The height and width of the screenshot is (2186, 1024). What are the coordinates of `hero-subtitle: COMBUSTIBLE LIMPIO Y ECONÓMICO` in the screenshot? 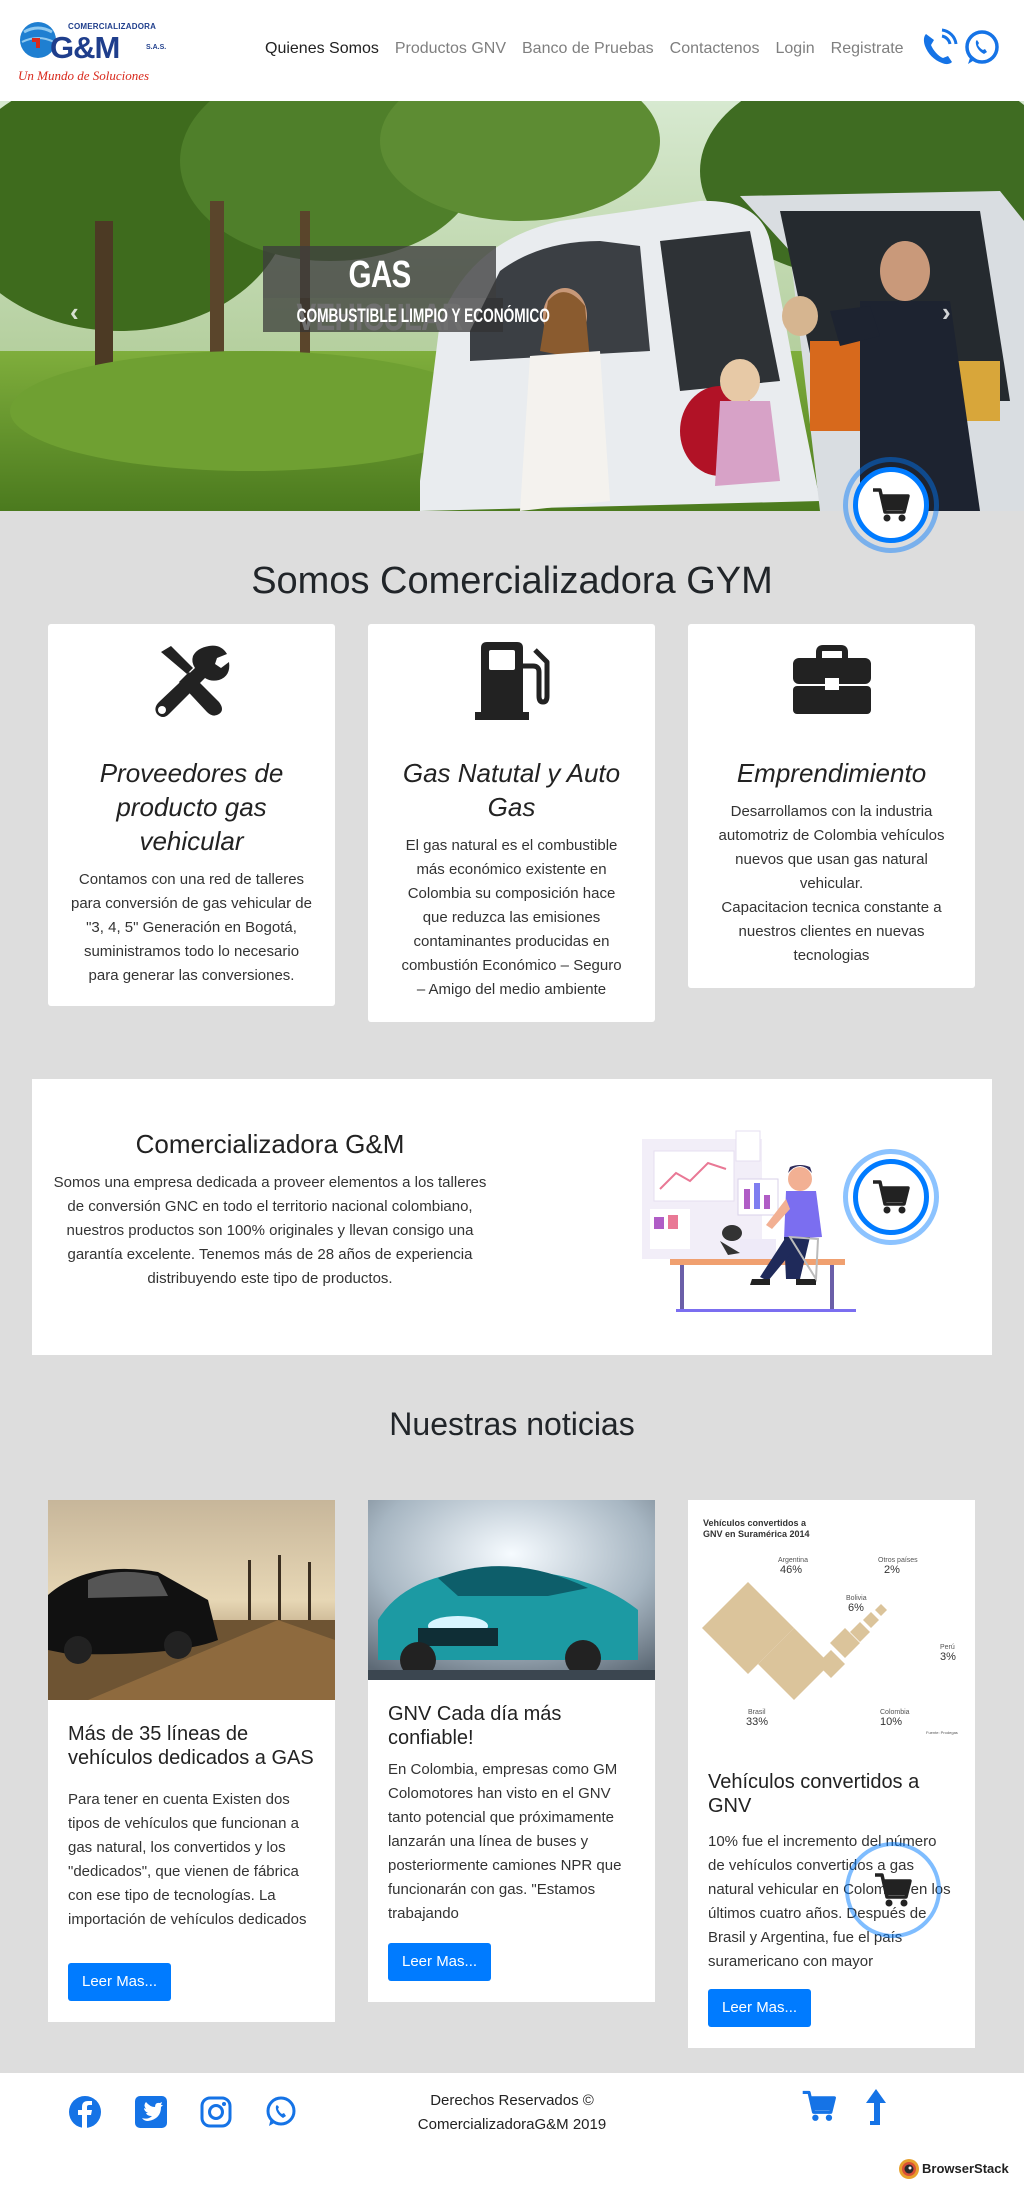 It's located at (423, 316).